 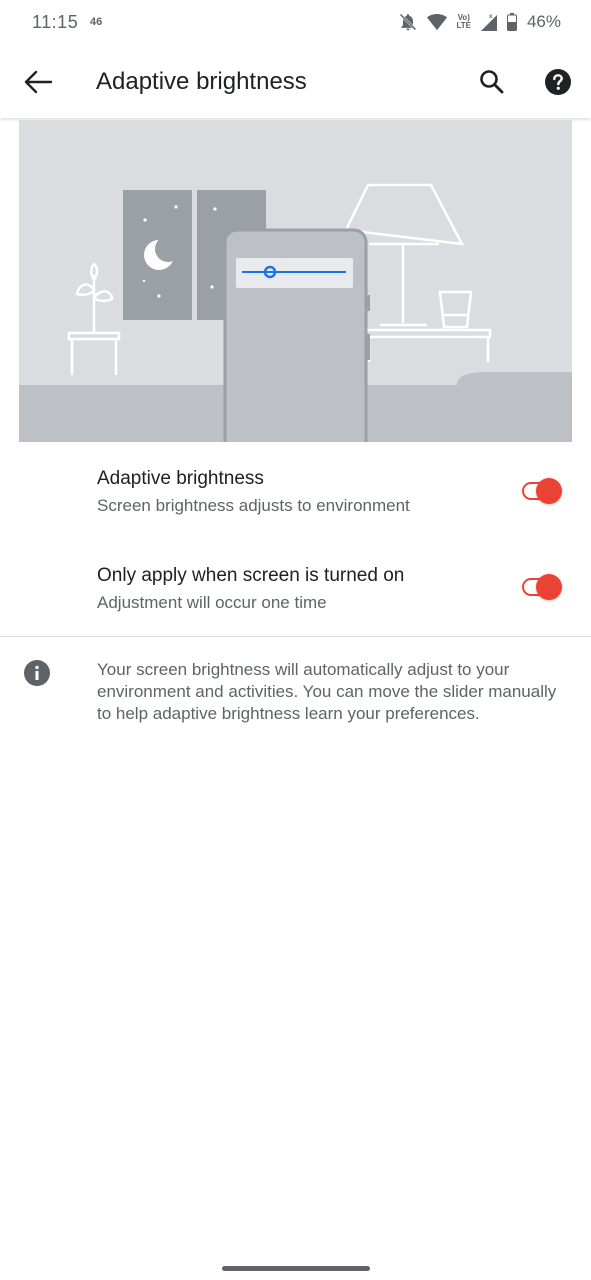 I want to click on setting-title: Adaptive brightness, so click(x=180, y=478).